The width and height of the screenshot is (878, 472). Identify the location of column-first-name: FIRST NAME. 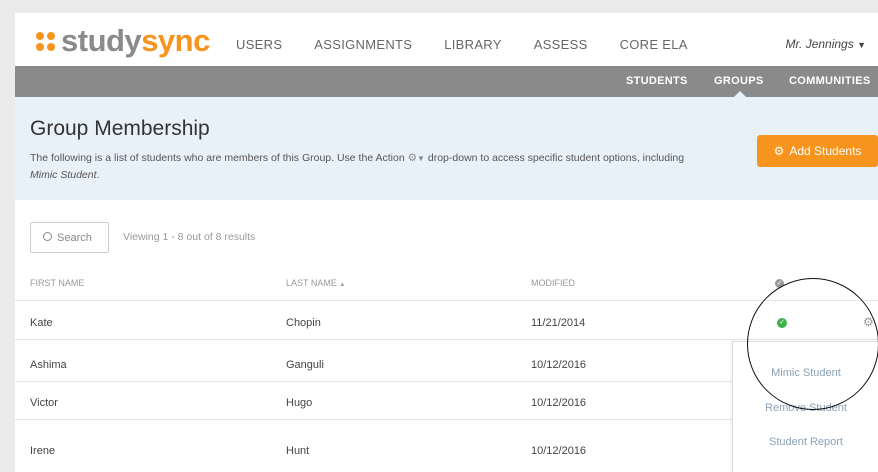
(57, 283).